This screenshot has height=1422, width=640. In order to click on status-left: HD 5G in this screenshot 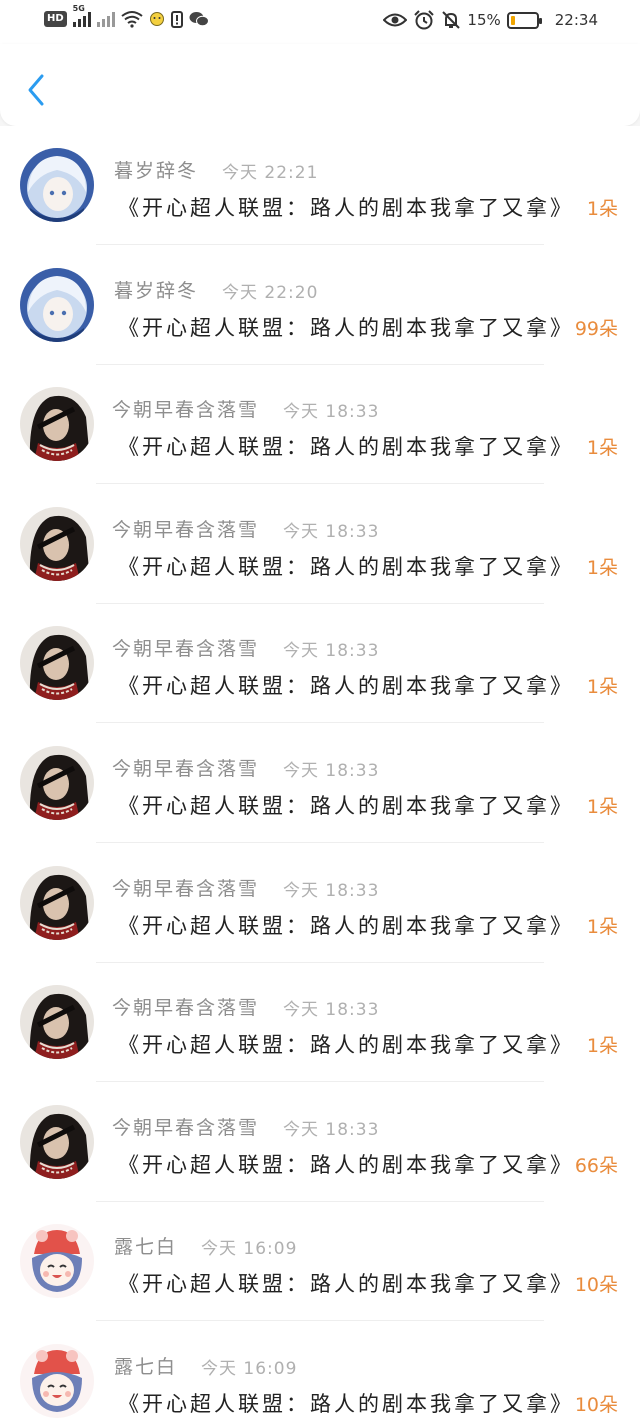, I will do `click(126, 16)`.